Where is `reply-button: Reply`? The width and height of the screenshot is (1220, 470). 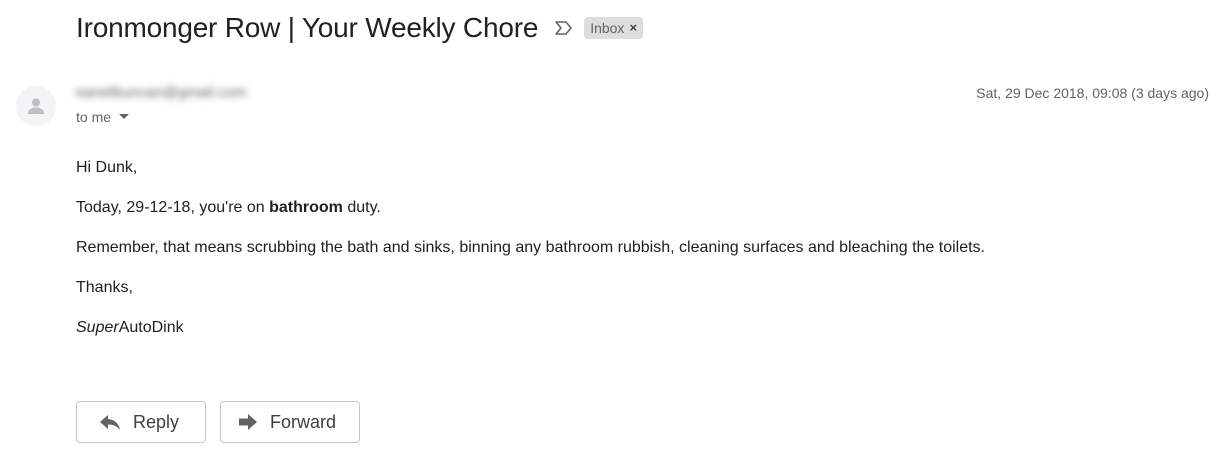 reply-button: Reply is located at coordinates (141, 422).